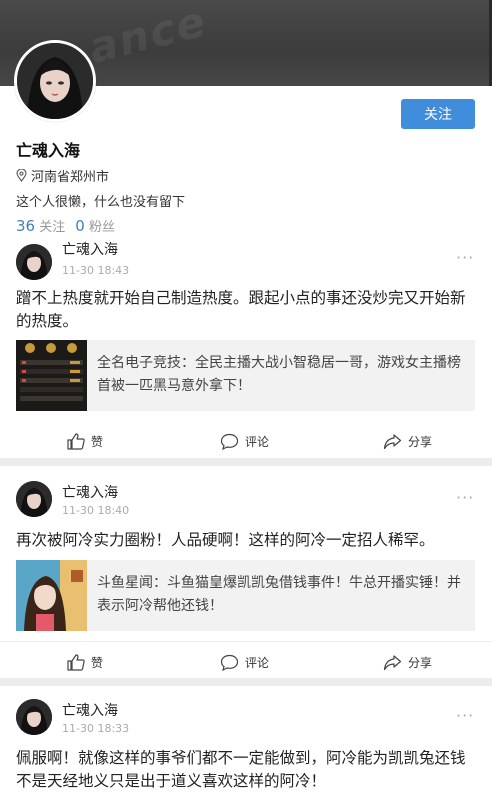 This screenshot has height=804, width=492. I want to click on location-pin-icon, so click(21, 175).